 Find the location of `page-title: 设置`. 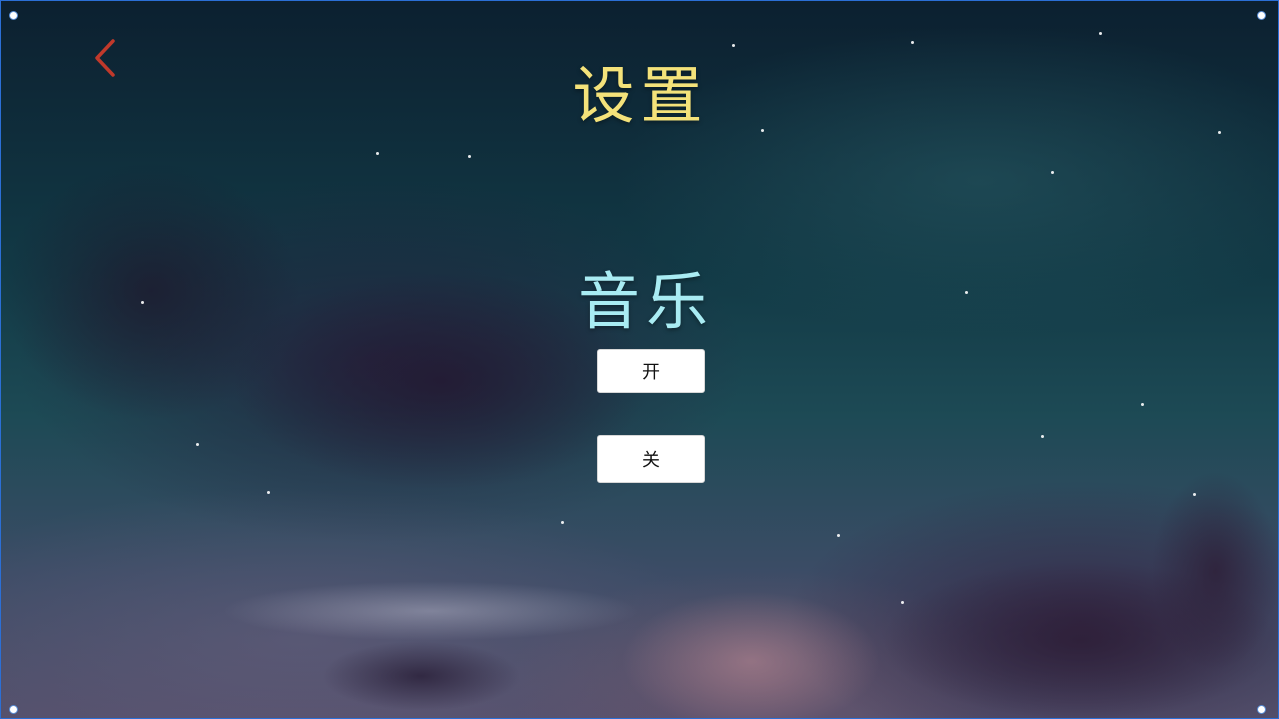

page-title: 设置 is located at coordinates (640, 95).